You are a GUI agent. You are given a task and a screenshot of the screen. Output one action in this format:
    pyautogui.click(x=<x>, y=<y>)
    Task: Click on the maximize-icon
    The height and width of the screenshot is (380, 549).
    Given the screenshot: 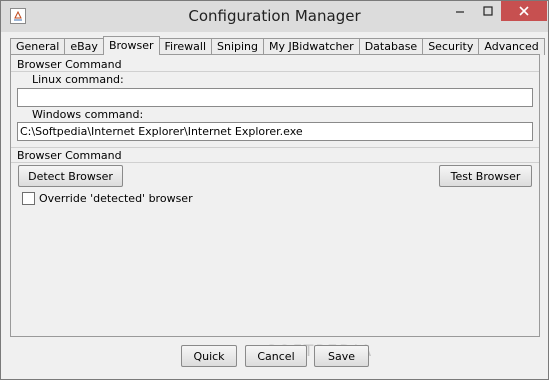 What is the action you would take?
    pyautogui.click(x=487, y=11)
    